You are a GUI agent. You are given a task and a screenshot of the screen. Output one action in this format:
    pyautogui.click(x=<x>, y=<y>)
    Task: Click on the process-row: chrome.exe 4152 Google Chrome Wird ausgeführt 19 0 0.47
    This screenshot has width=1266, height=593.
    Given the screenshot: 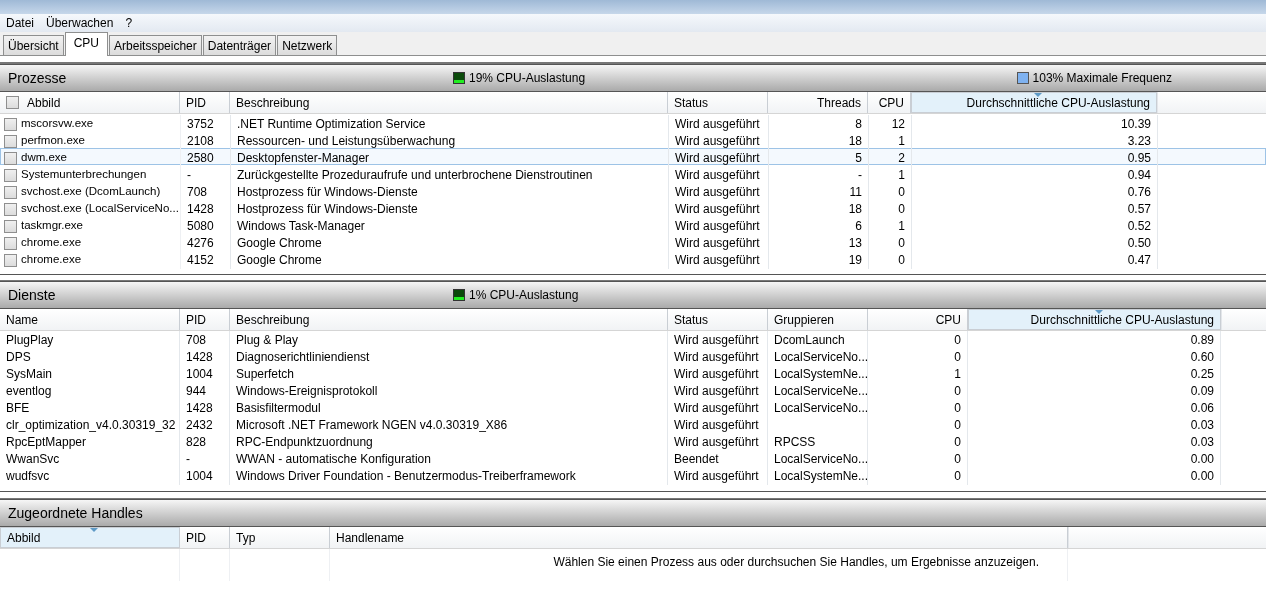 What is the action you would take?
    pyautogui.click(x=633, y=258)
    